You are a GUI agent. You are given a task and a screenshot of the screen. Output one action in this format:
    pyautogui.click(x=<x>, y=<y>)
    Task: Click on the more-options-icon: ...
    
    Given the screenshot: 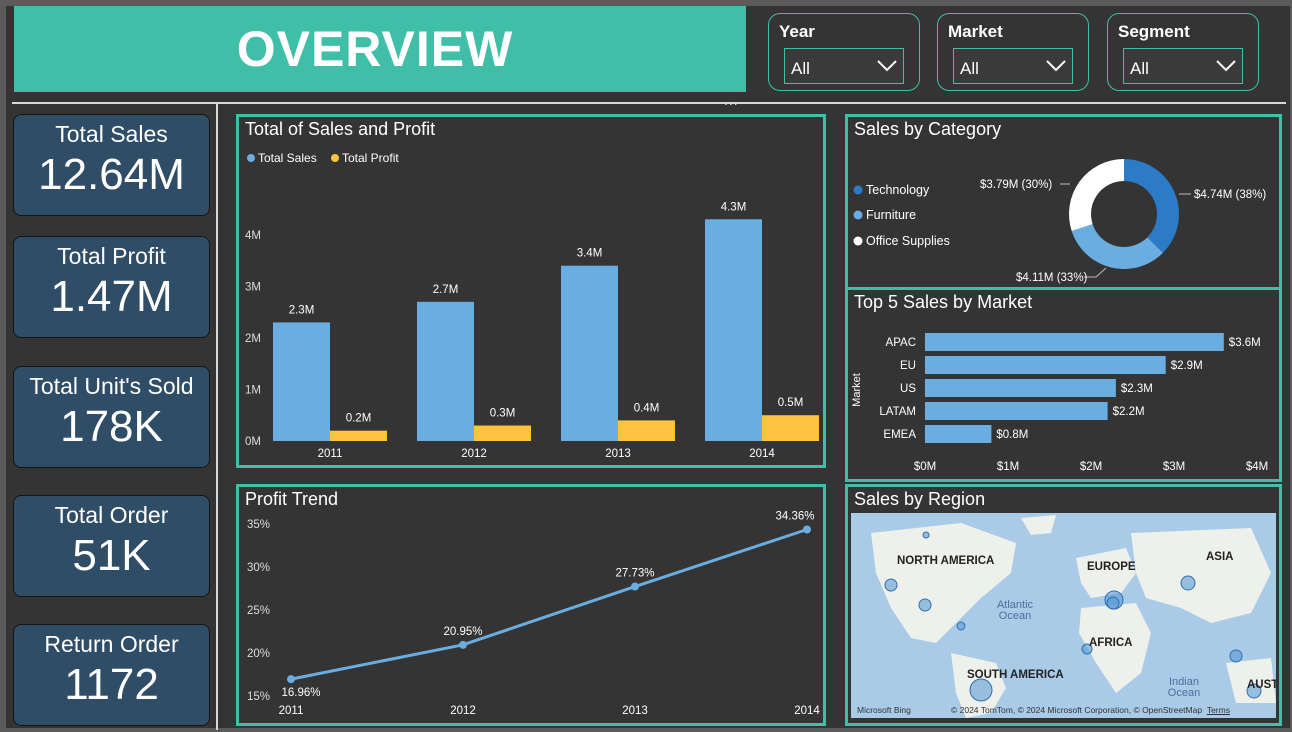 What is the action you would take?
    pyautogui.click(x=731, y=100)
    